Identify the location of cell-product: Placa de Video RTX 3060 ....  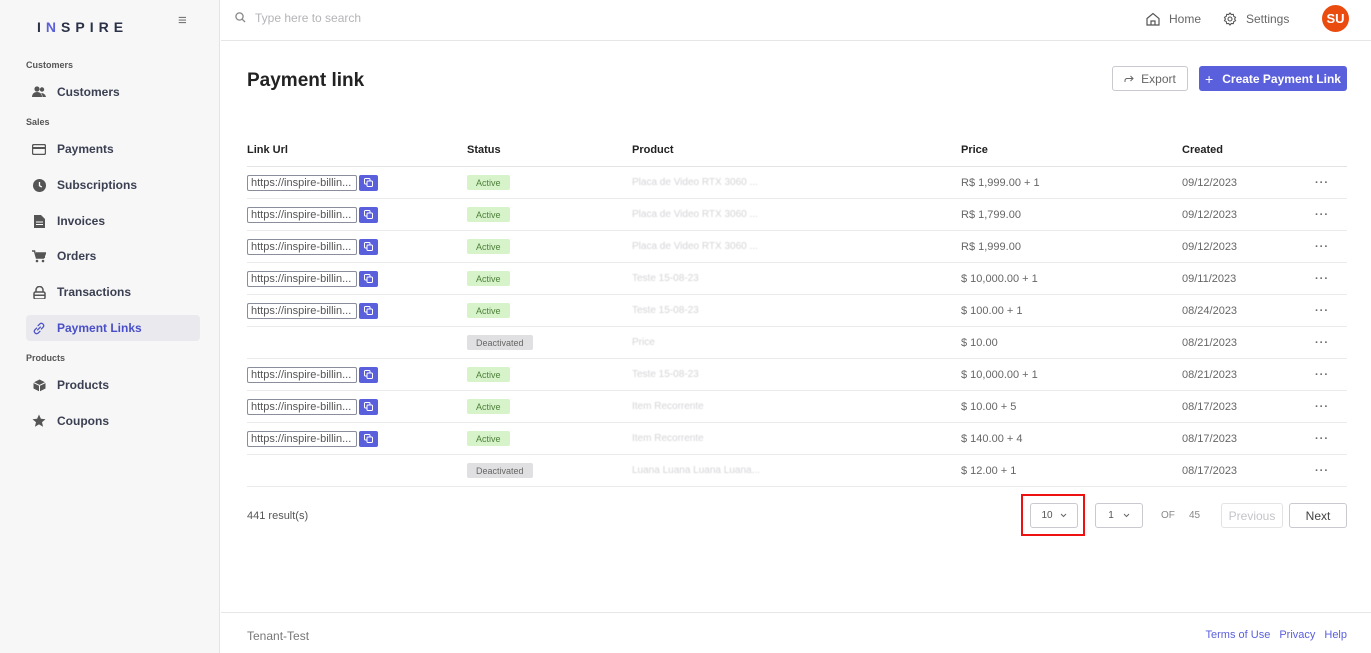
(695, 214).